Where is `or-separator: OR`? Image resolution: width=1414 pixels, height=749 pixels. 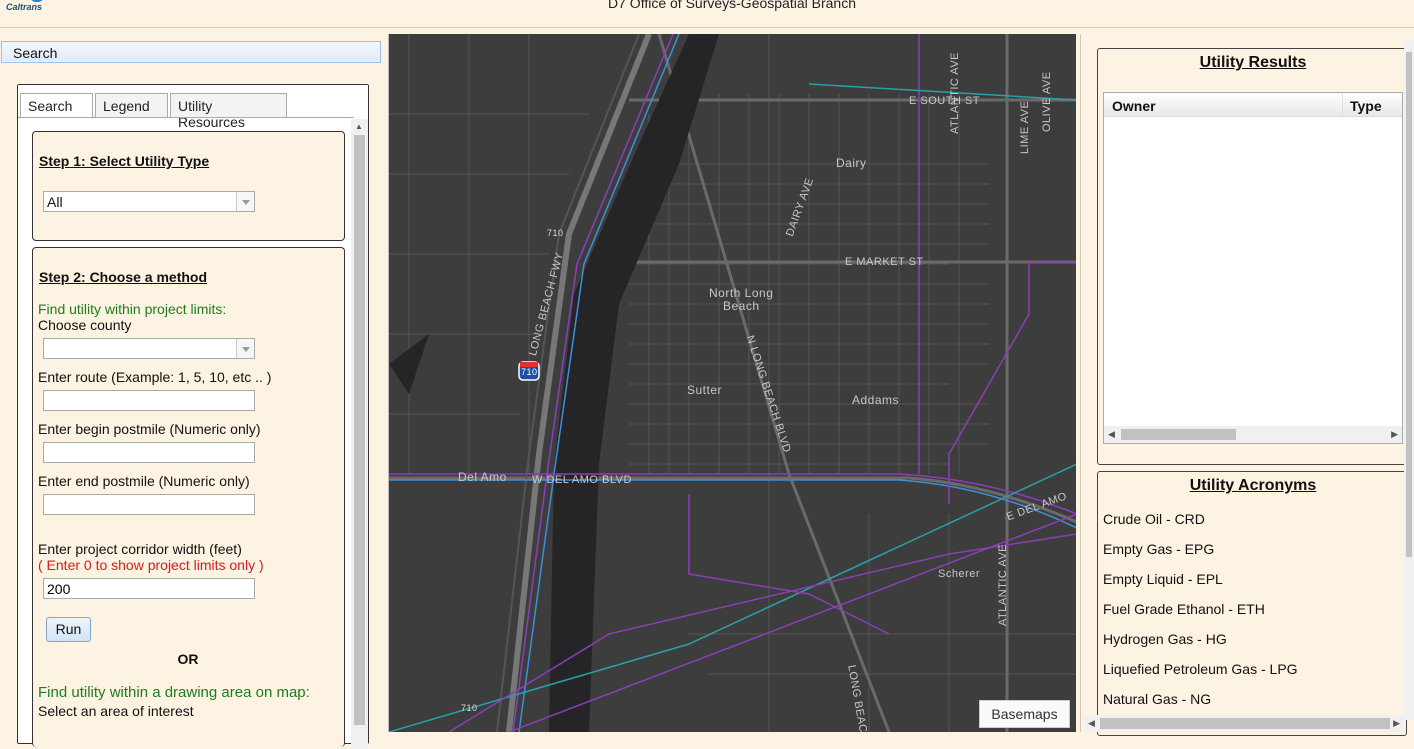 or-separator: OR is located at coordinates (188, 659).